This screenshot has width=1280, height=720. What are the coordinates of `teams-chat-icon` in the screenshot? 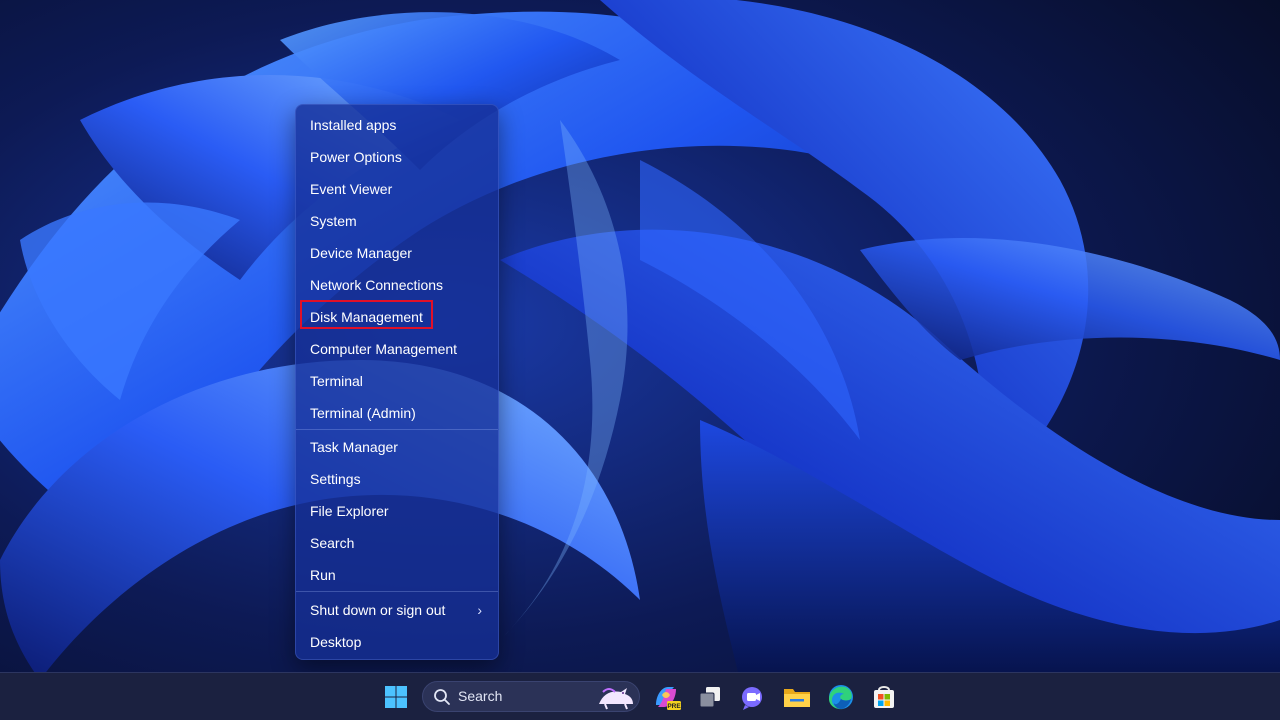 It's located at (753, 697).